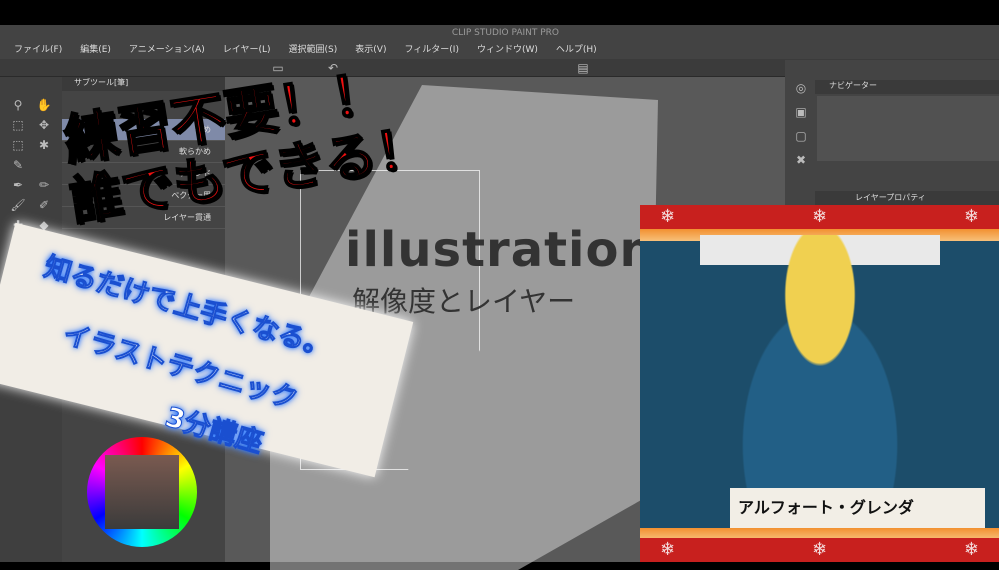 This screenshot has width=999, height=570. I want to click on menu-file: ファイル(F), so click(38, 50).